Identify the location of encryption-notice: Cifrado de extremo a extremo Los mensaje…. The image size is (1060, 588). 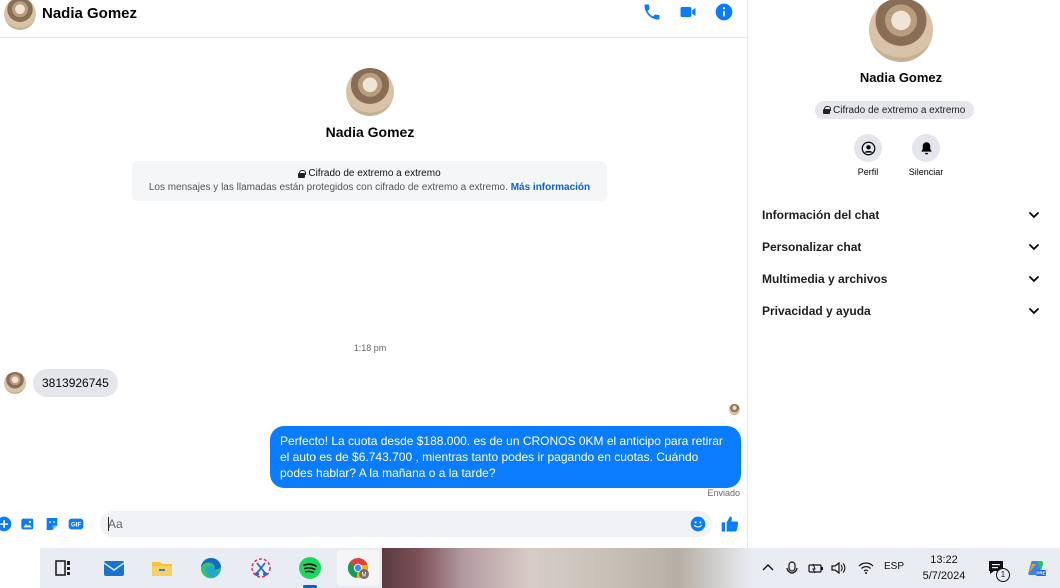
(369, 181).